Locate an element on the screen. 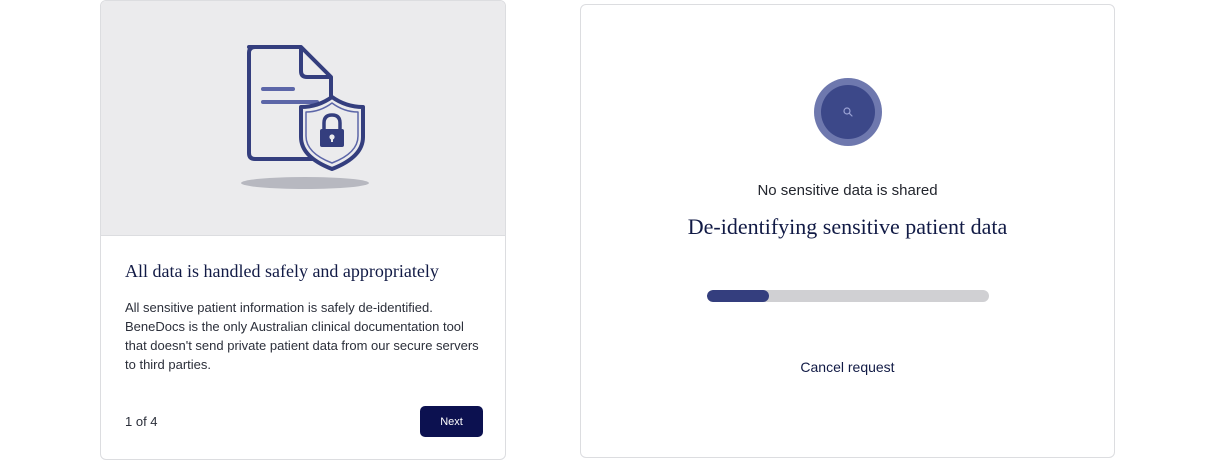 The height and width of the screenshot is (462, 1216). search-icon is located at coordinates (848, 112).